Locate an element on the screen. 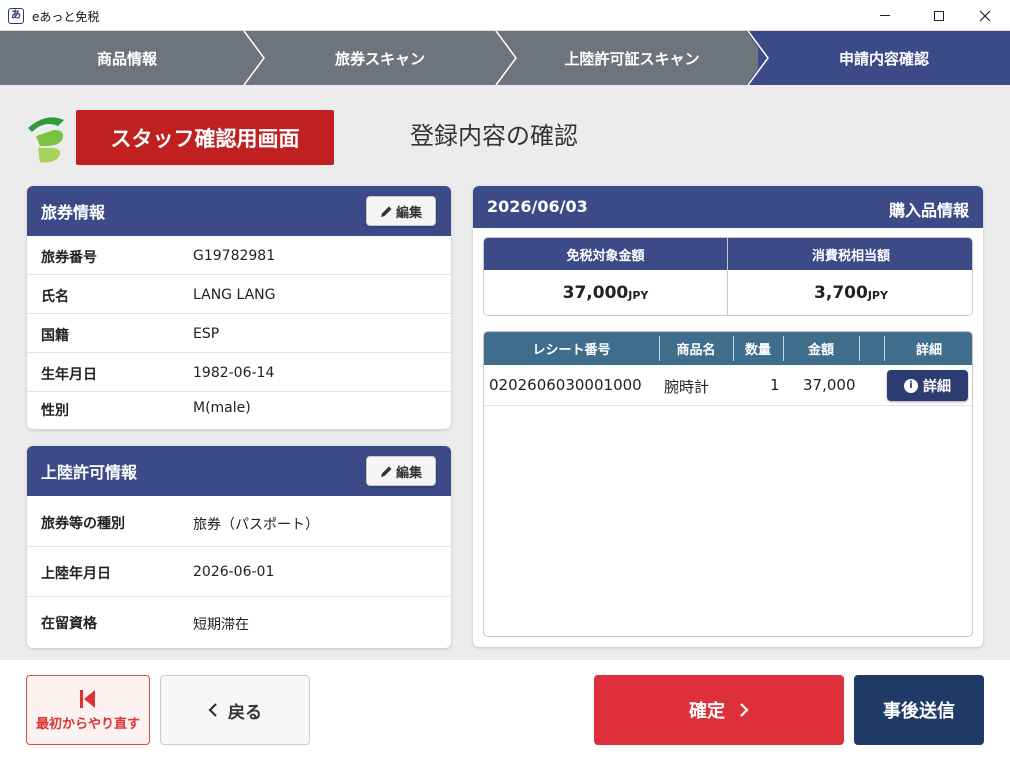  info-value: 2026-06-01 is located at coordinates (234, 572).